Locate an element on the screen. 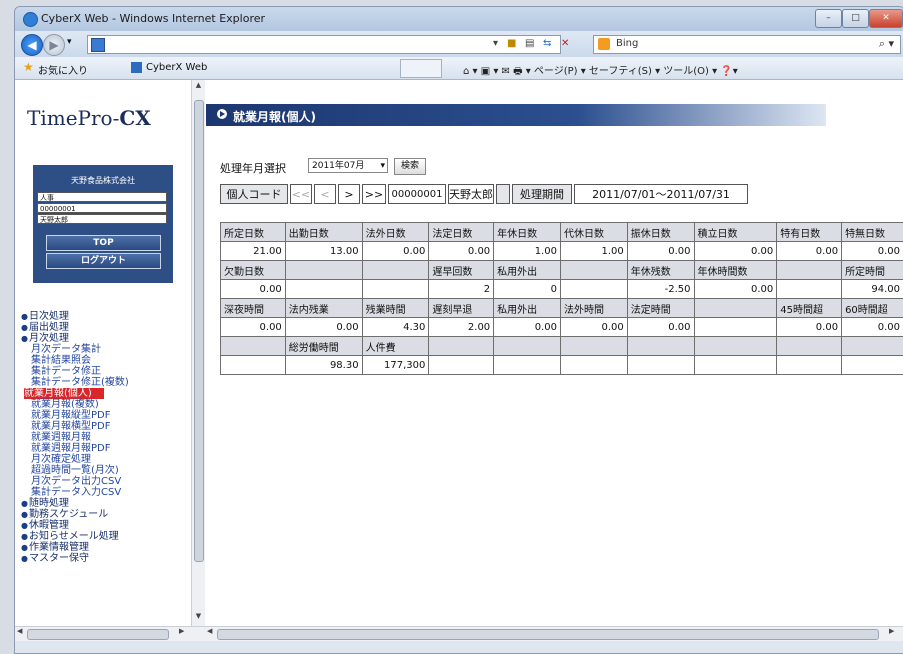 This screenshot has height=654, width=903. table-header-cell: 特無日数 is located at coordinates (872, 232).